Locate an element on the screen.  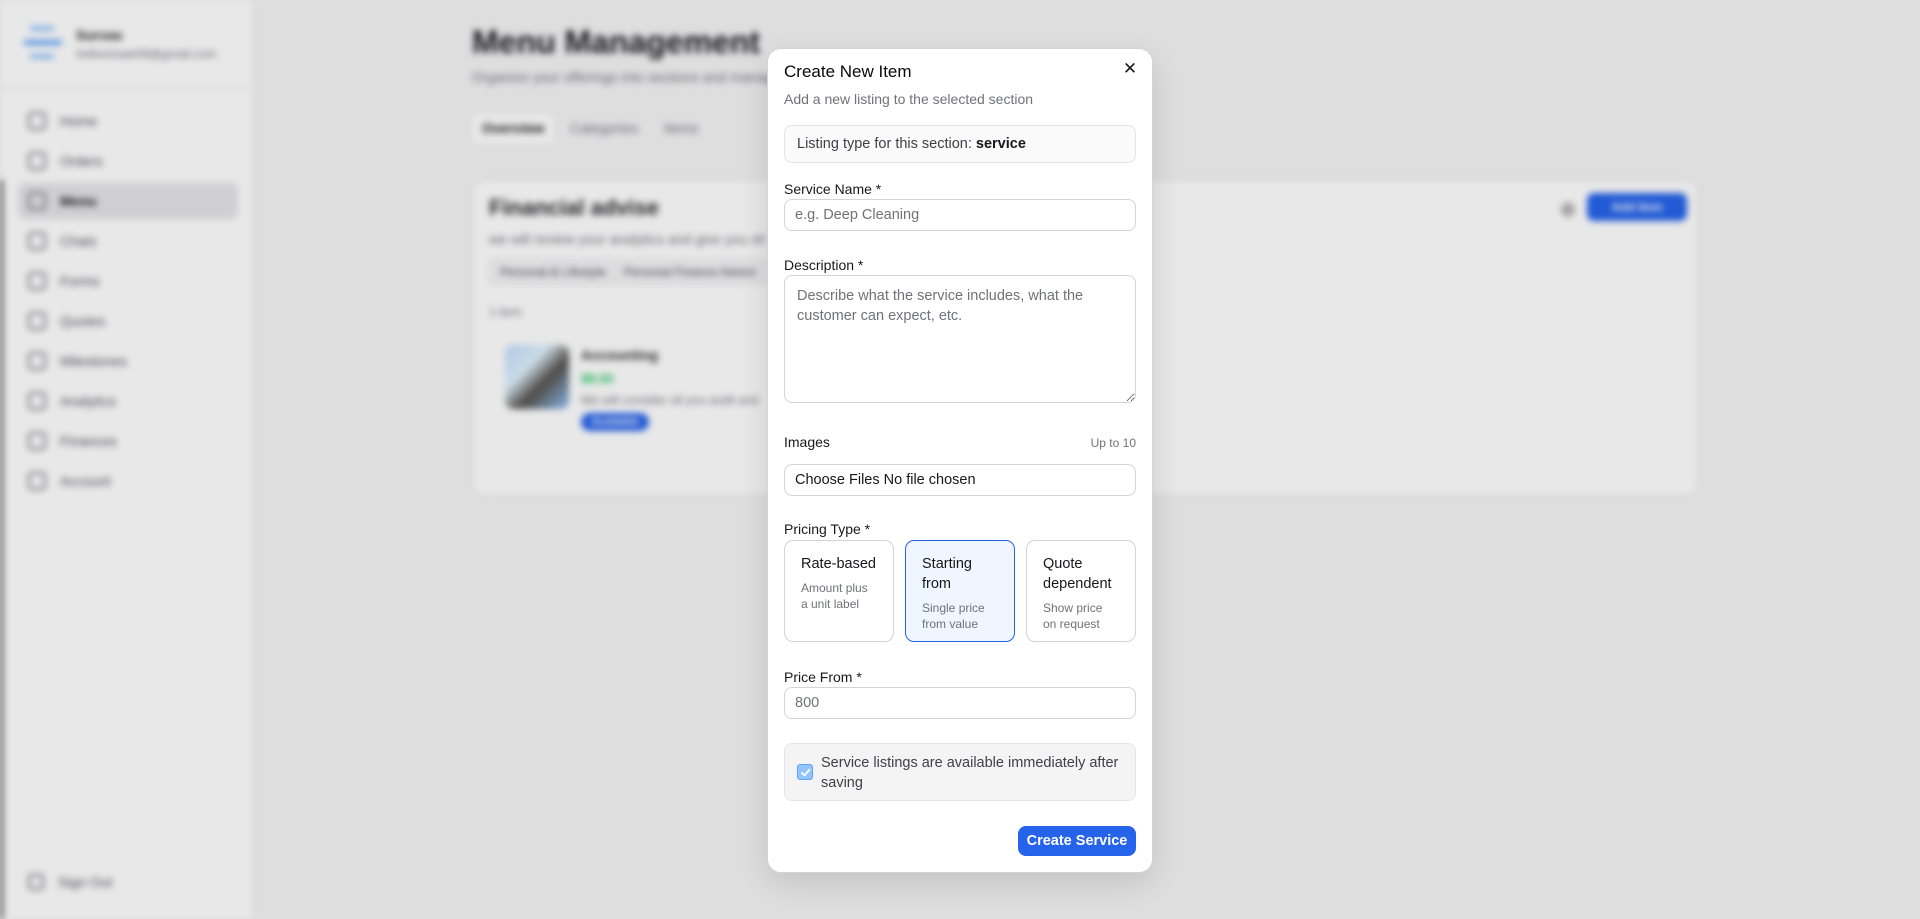
pricing-type-label: Pricing Type * is located at coordinates (827, 529).